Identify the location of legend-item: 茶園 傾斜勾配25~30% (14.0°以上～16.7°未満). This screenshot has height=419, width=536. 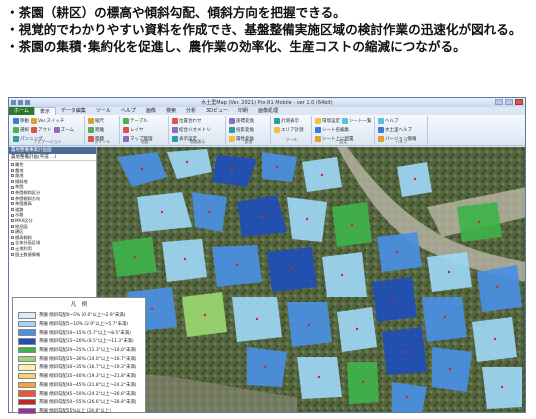
(79, 358).